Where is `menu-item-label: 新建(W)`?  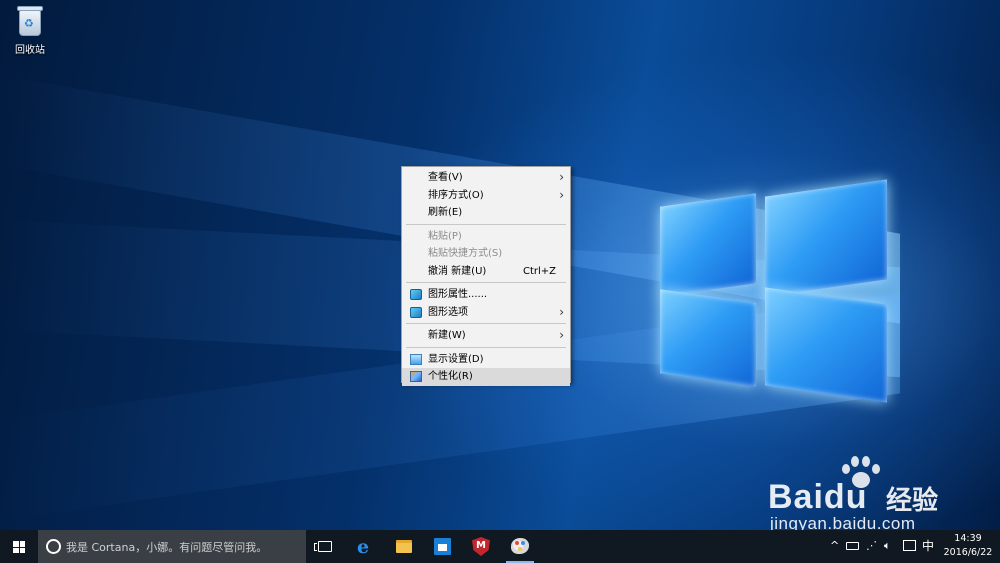 menu-item-label: 新建(W) is located at coordinates (447, 335).